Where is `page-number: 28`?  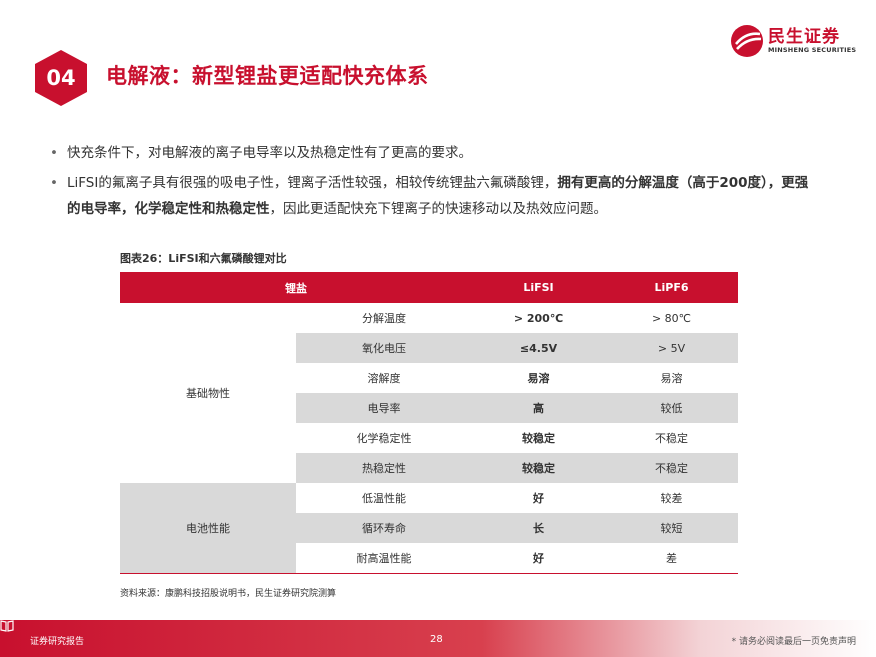
page-number: 28 is located at coordinates (436, 639).